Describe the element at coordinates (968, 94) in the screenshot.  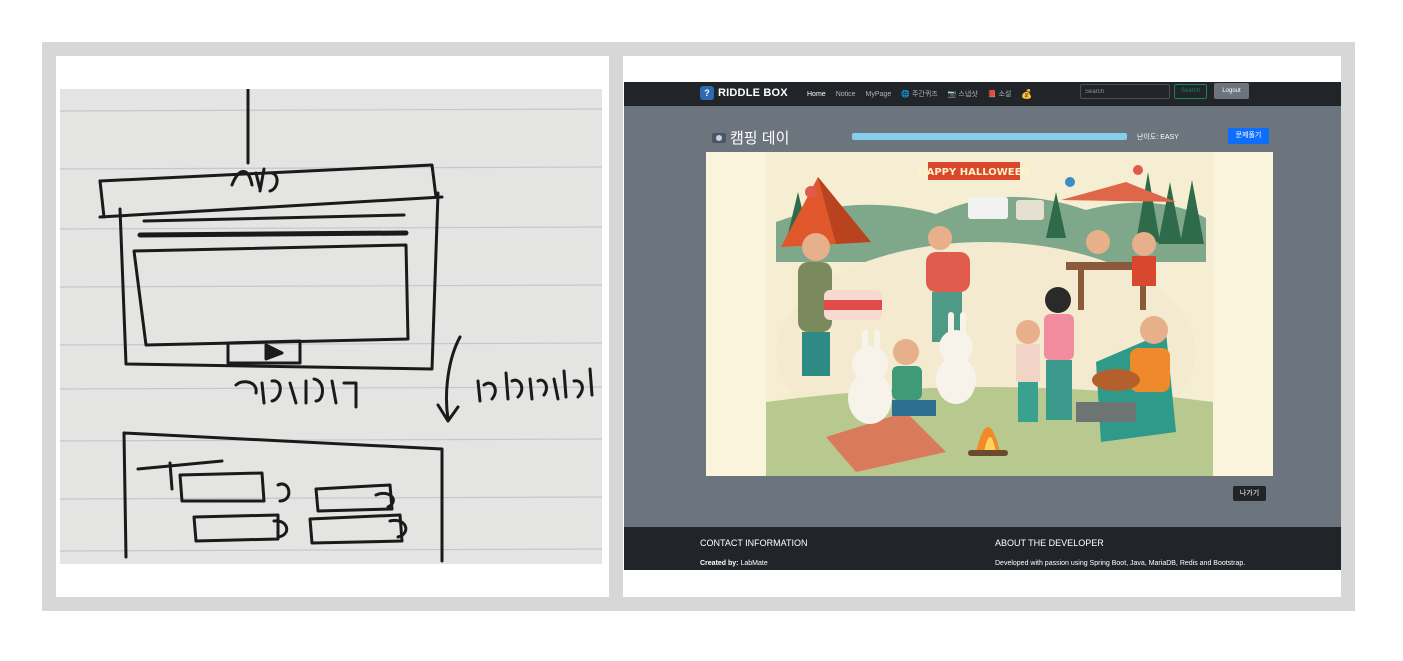
I see `nav-link-snapshot-label: 스냅샷` at that location.